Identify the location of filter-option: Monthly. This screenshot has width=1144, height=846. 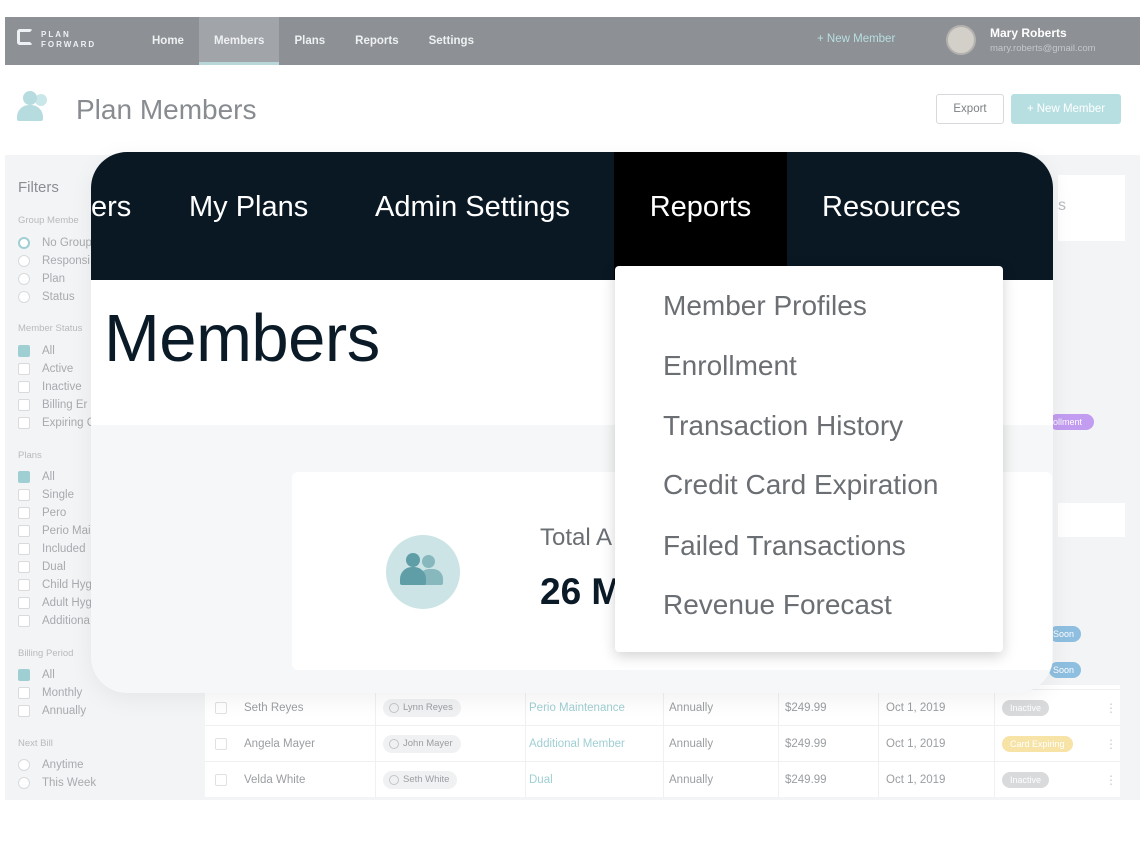
(50, 693).